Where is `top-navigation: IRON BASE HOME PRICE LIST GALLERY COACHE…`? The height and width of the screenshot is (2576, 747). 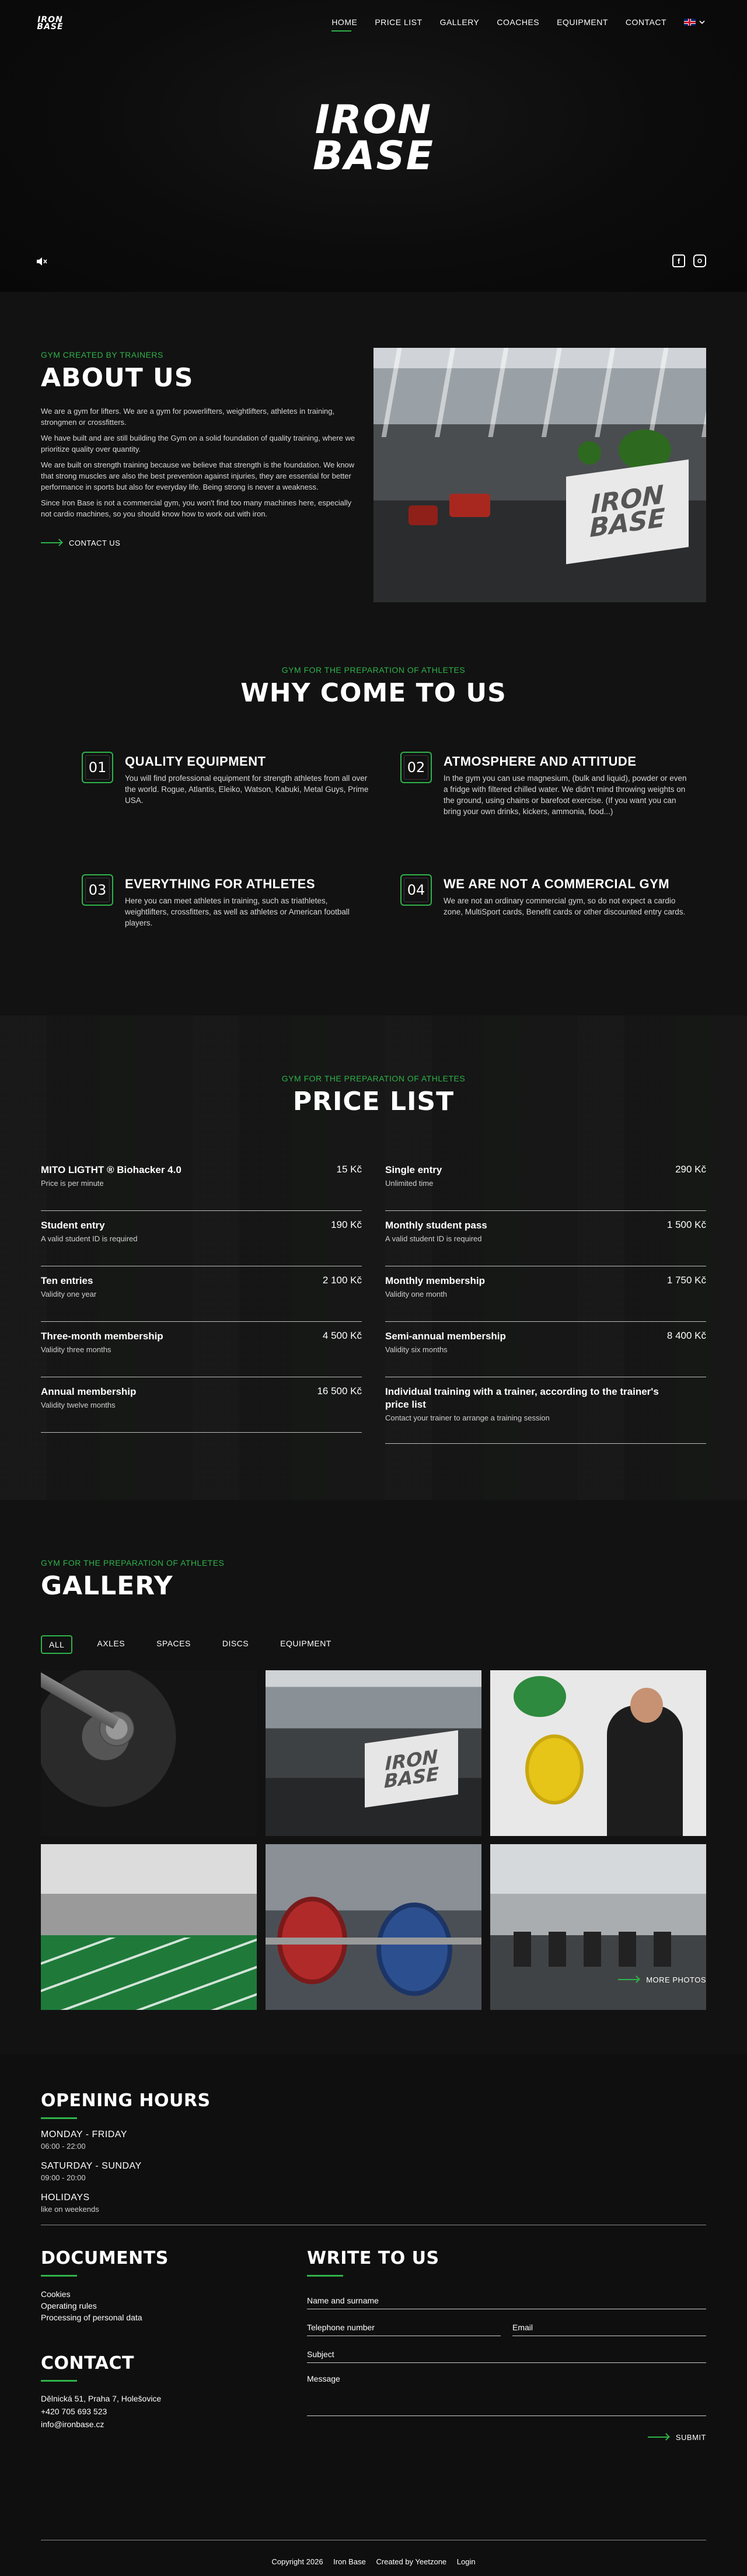
top-navigation: IRON BASE HOME PRICE LIST GALLERY COACHE… is located at coordinates (373, 23).